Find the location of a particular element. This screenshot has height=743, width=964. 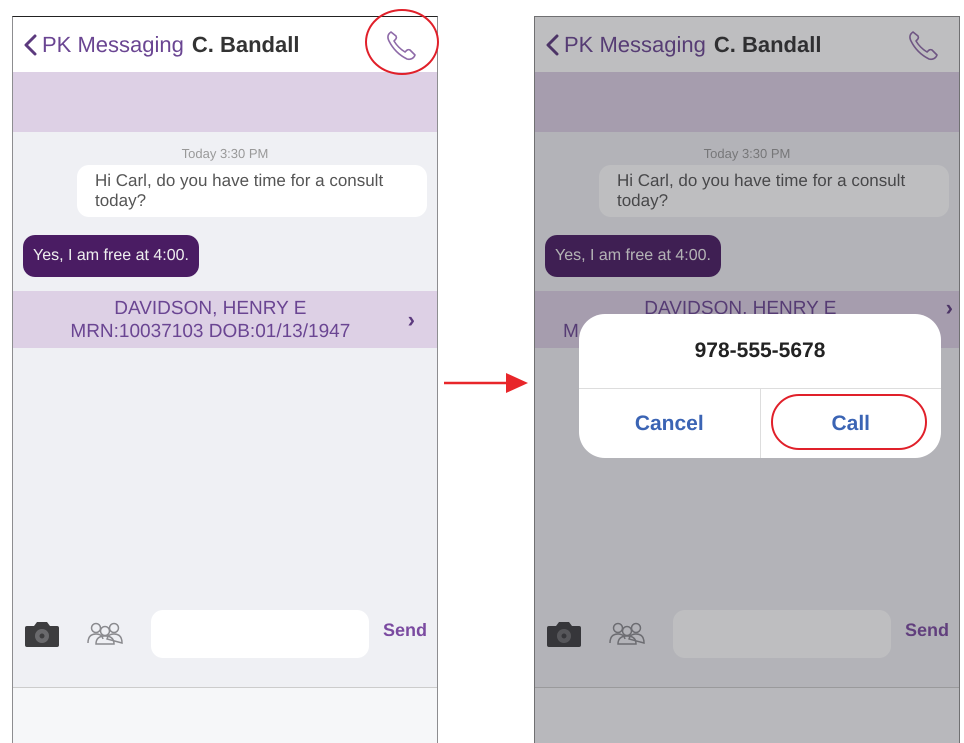

patient-name: DAVIDSON, HENRY E is located at coordinates (210, 308).